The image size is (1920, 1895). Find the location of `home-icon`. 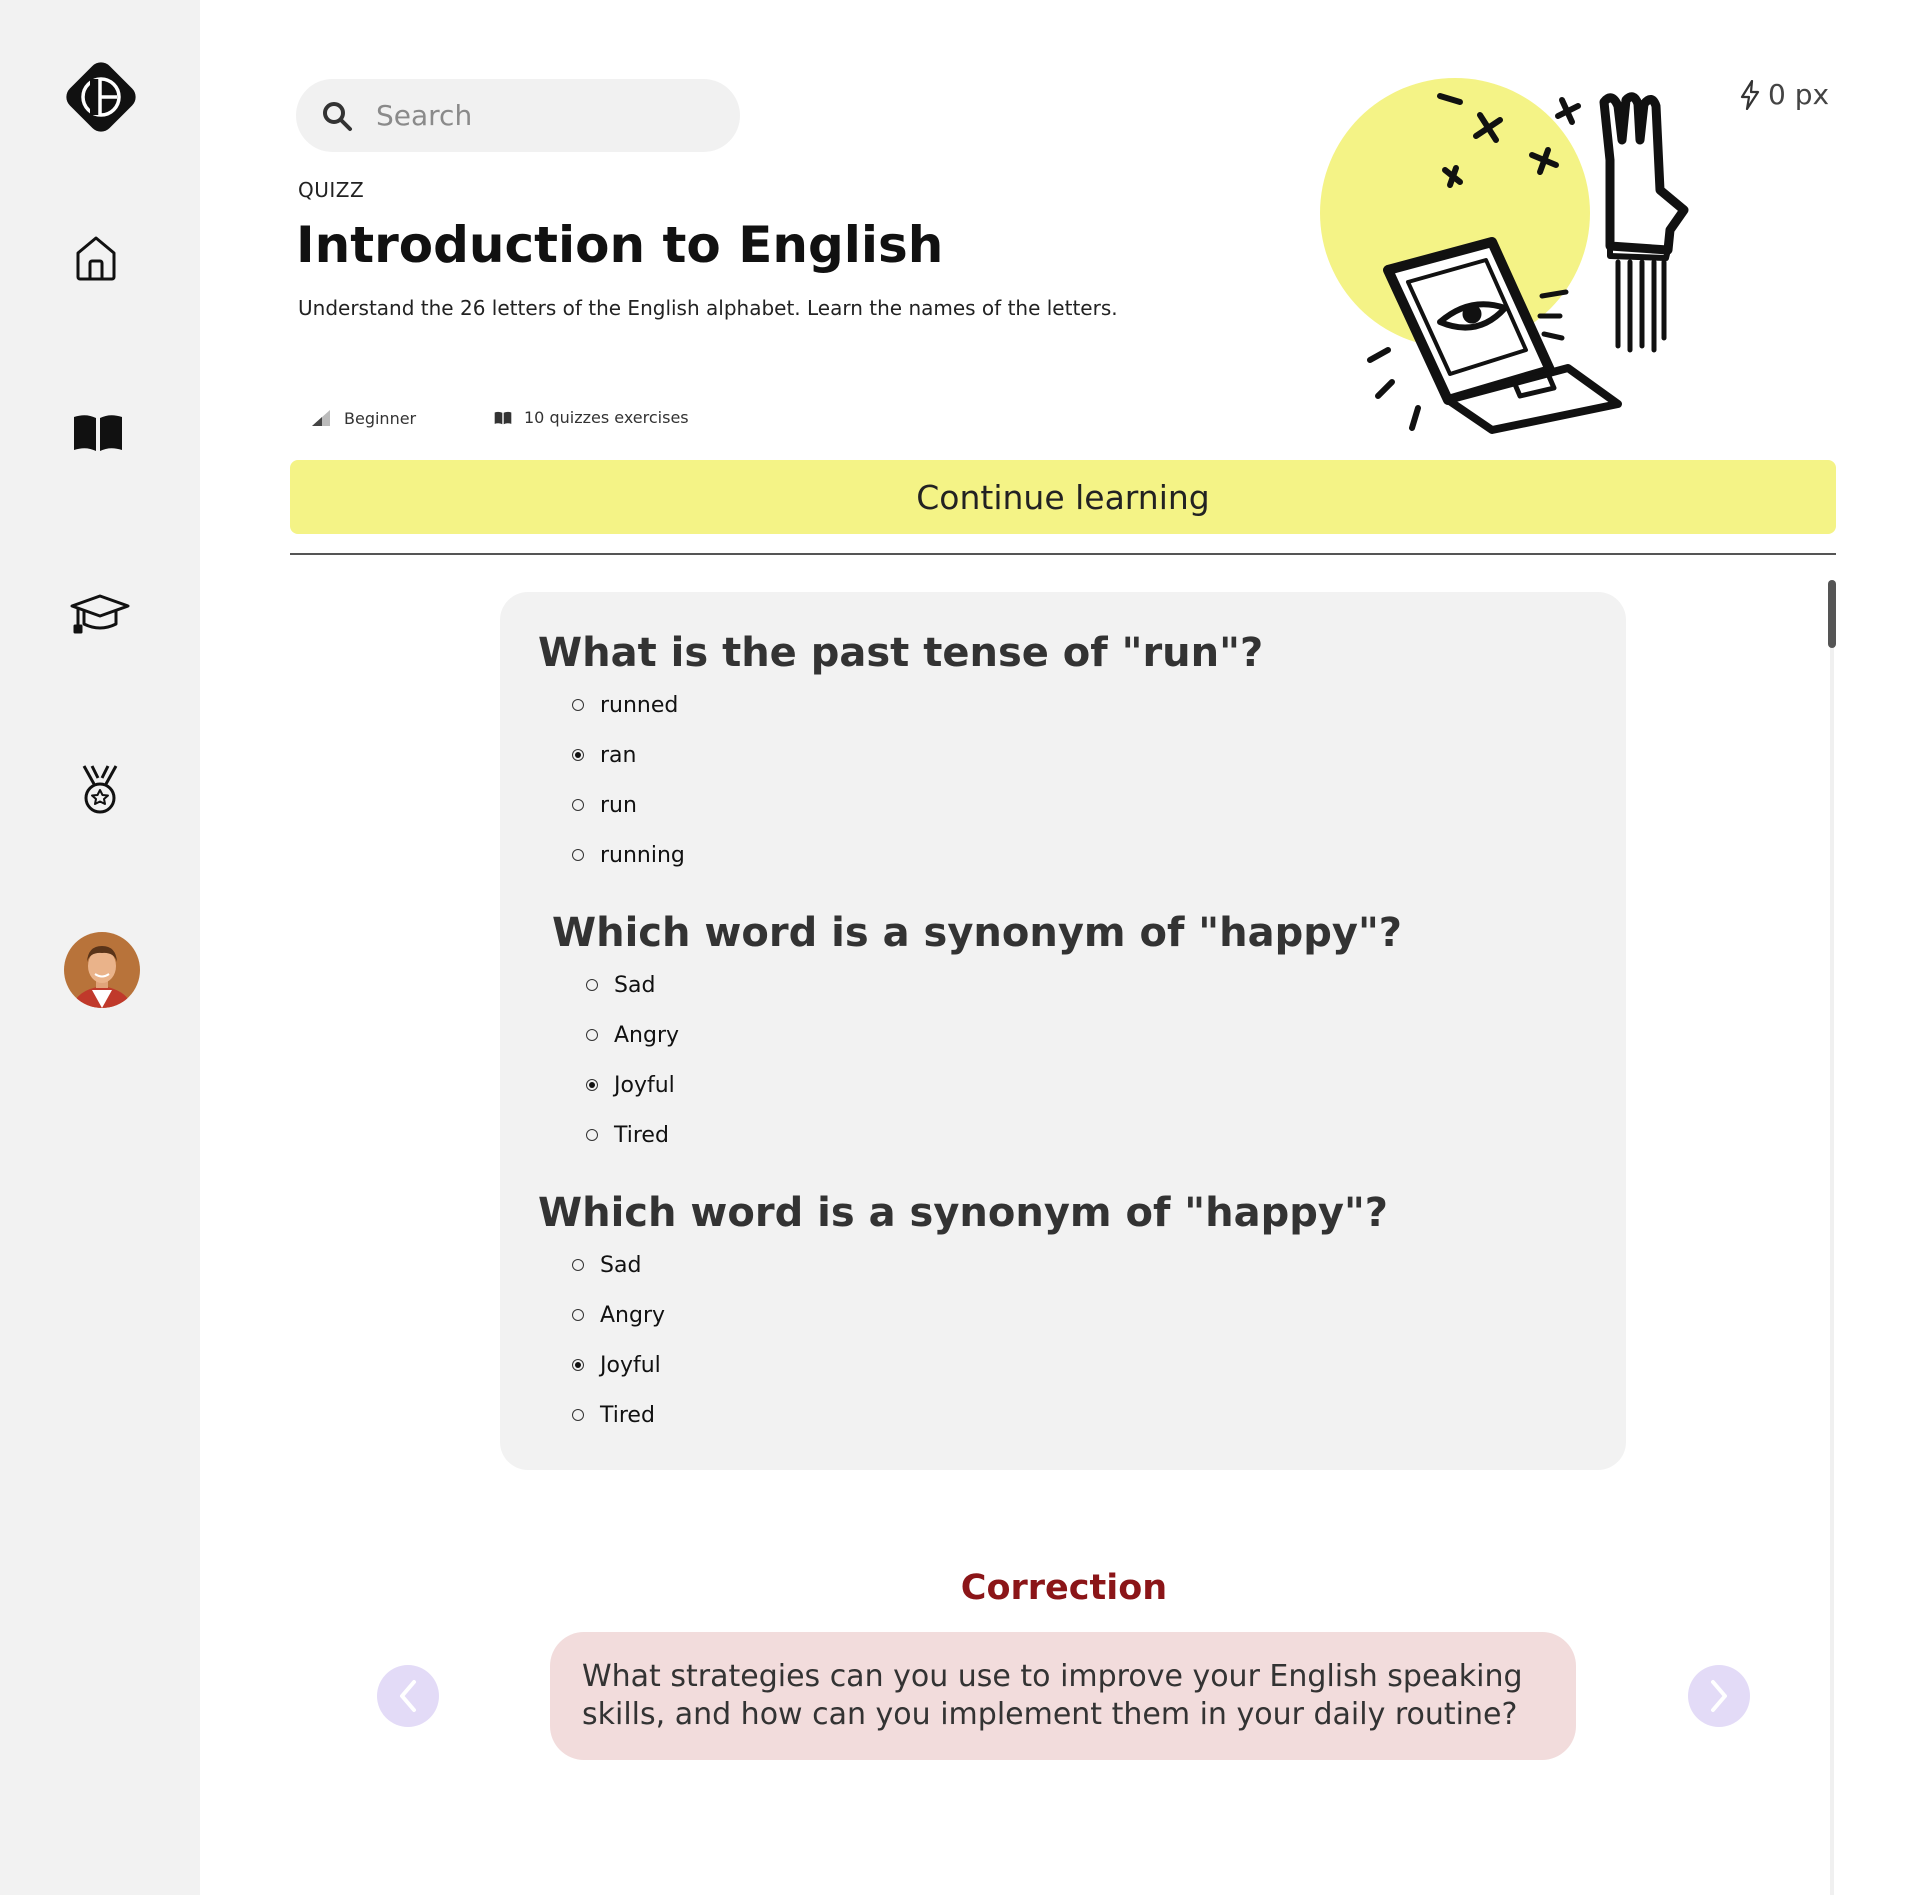

home-icon is located at coordinates (96, 258).